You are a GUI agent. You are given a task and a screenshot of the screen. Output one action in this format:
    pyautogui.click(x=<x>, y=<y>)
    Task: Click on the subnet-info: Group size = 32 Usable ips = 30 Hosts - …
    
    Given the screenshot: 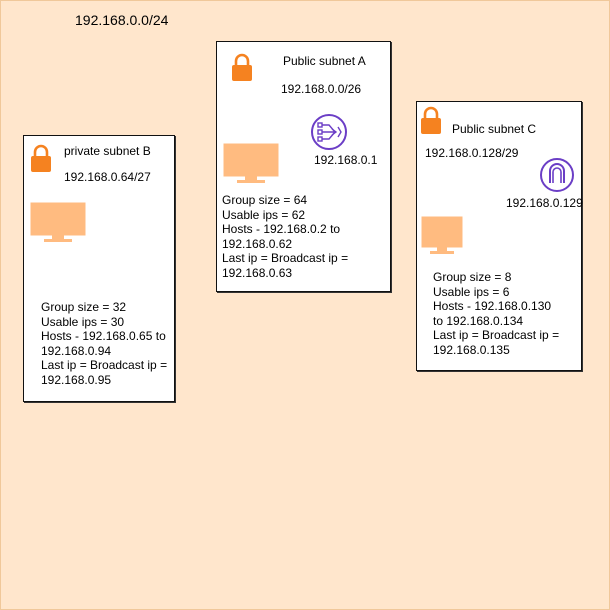 What is the action you would take?
    pyautogui.click(x=104, y=344)
    